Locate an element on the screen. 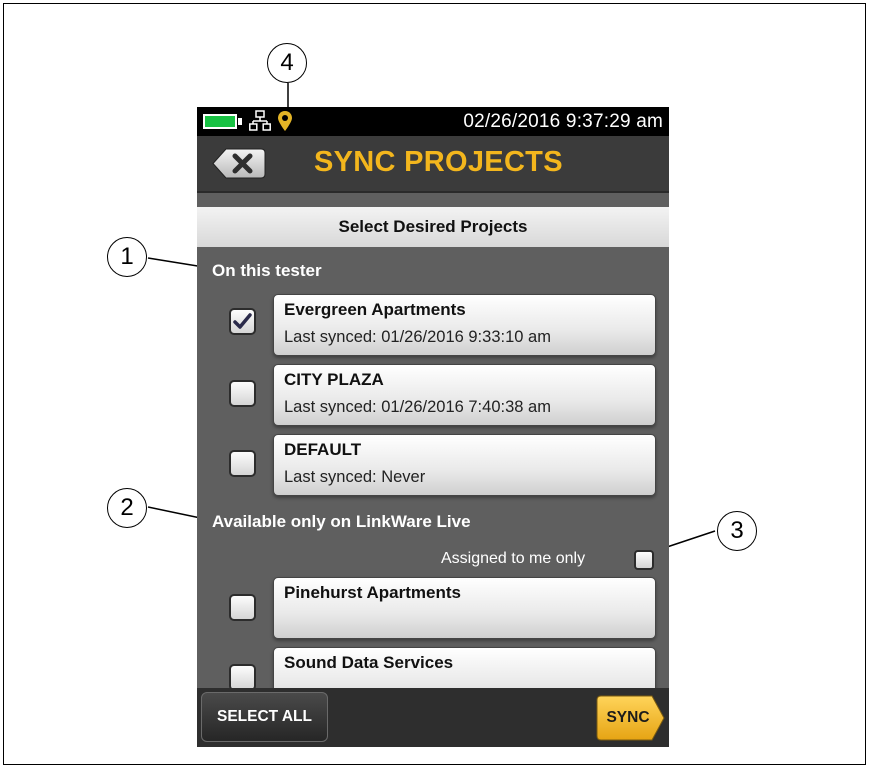 This screenshot has width=869, height=768. assigned-to-me-label: Assigned to me only is located at coordinates (513, 558).